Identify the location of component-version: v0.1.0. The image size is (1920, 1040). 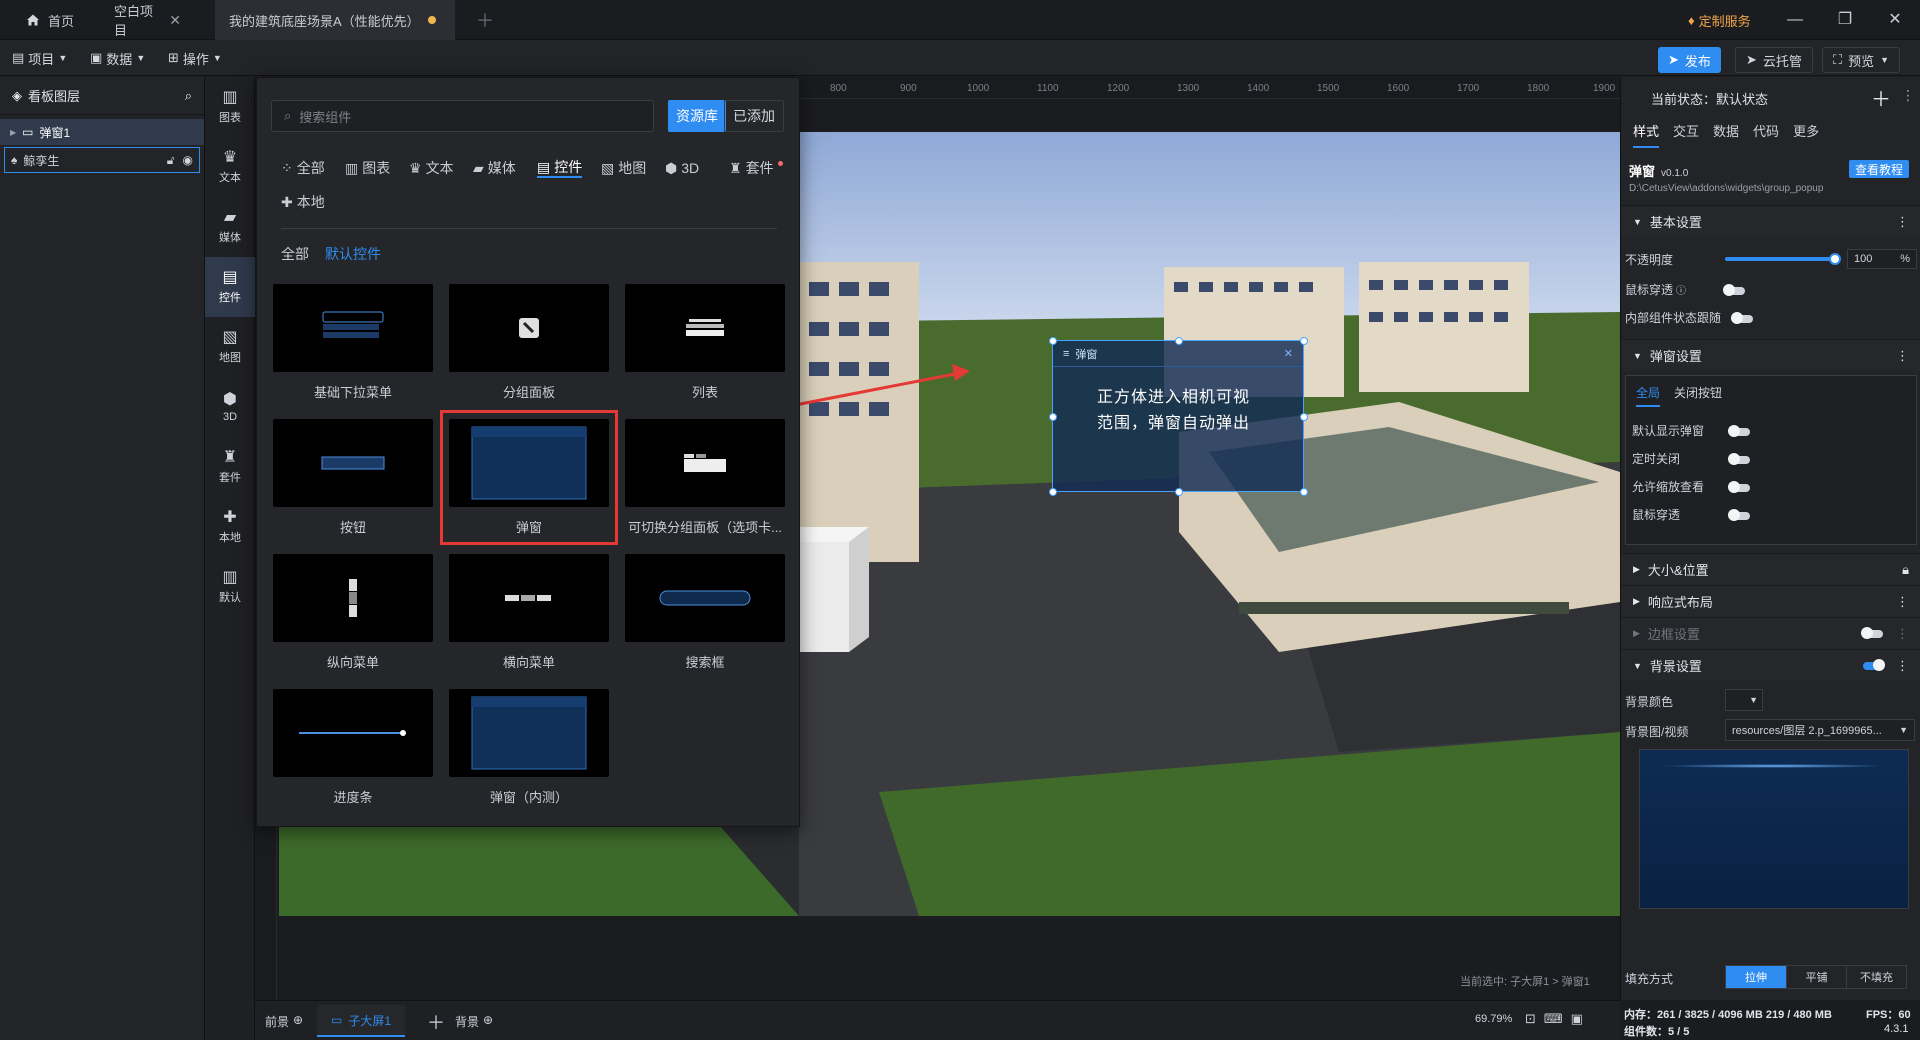
(1675, 173).